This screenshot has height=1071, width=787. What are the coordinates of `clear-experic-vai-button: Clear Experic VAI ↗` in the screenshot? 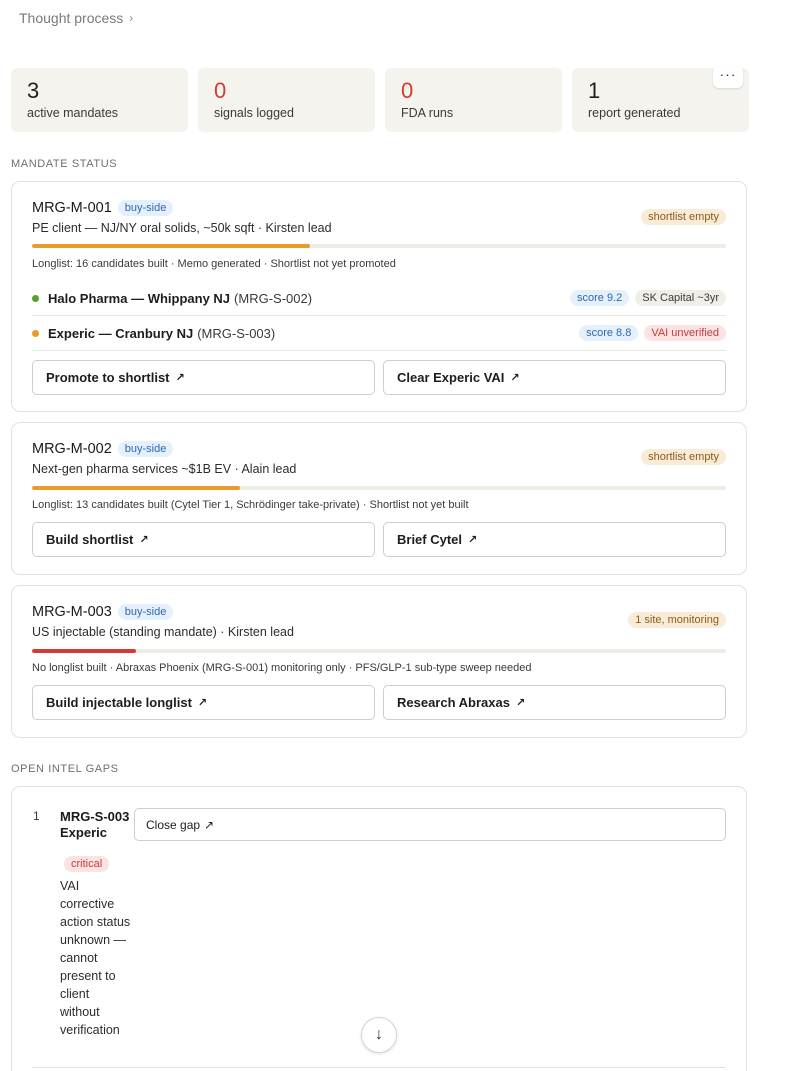 It's located at (554, 377).